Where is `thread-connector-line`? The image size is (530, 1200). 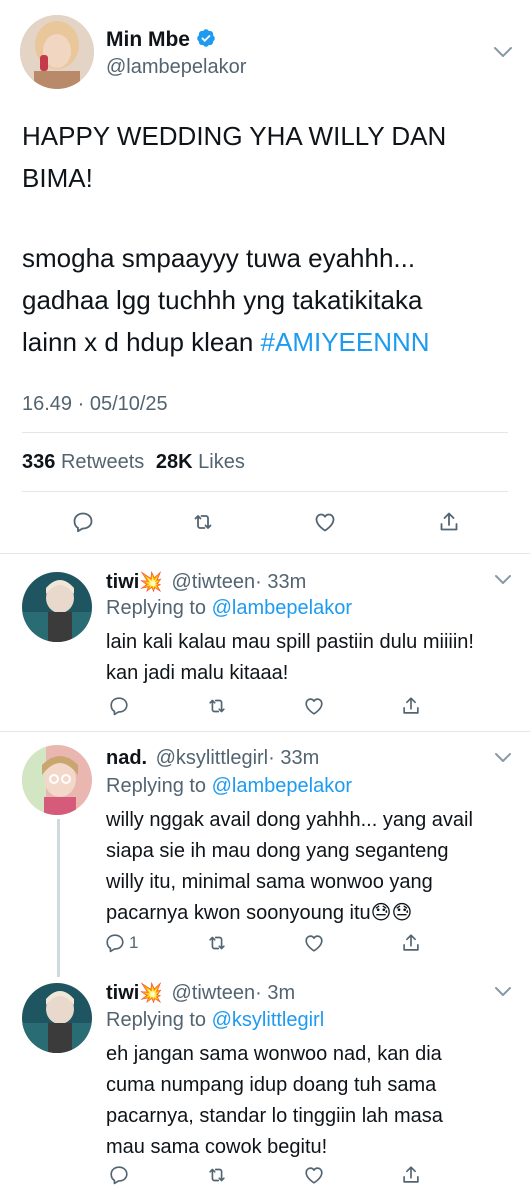 thread-connector-line is located at coordinates (58, 898).